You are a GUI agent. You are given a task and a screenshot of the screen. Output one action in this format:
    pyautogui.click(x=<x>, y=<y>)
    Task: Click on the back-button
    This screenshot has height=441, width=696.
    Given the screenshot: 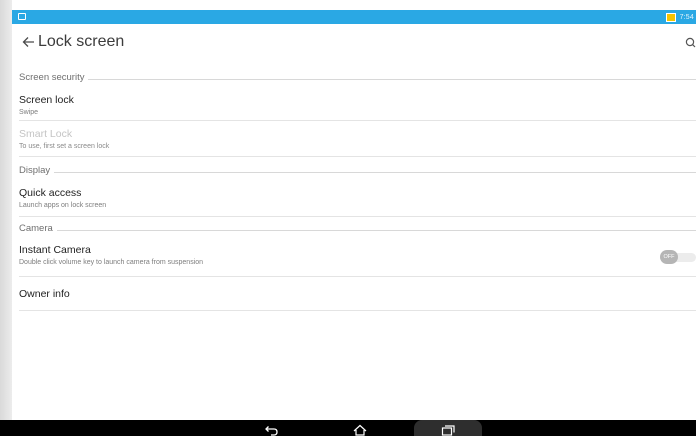 What is the action you would take?
    pyautogui.click(x=28, y=42)
    